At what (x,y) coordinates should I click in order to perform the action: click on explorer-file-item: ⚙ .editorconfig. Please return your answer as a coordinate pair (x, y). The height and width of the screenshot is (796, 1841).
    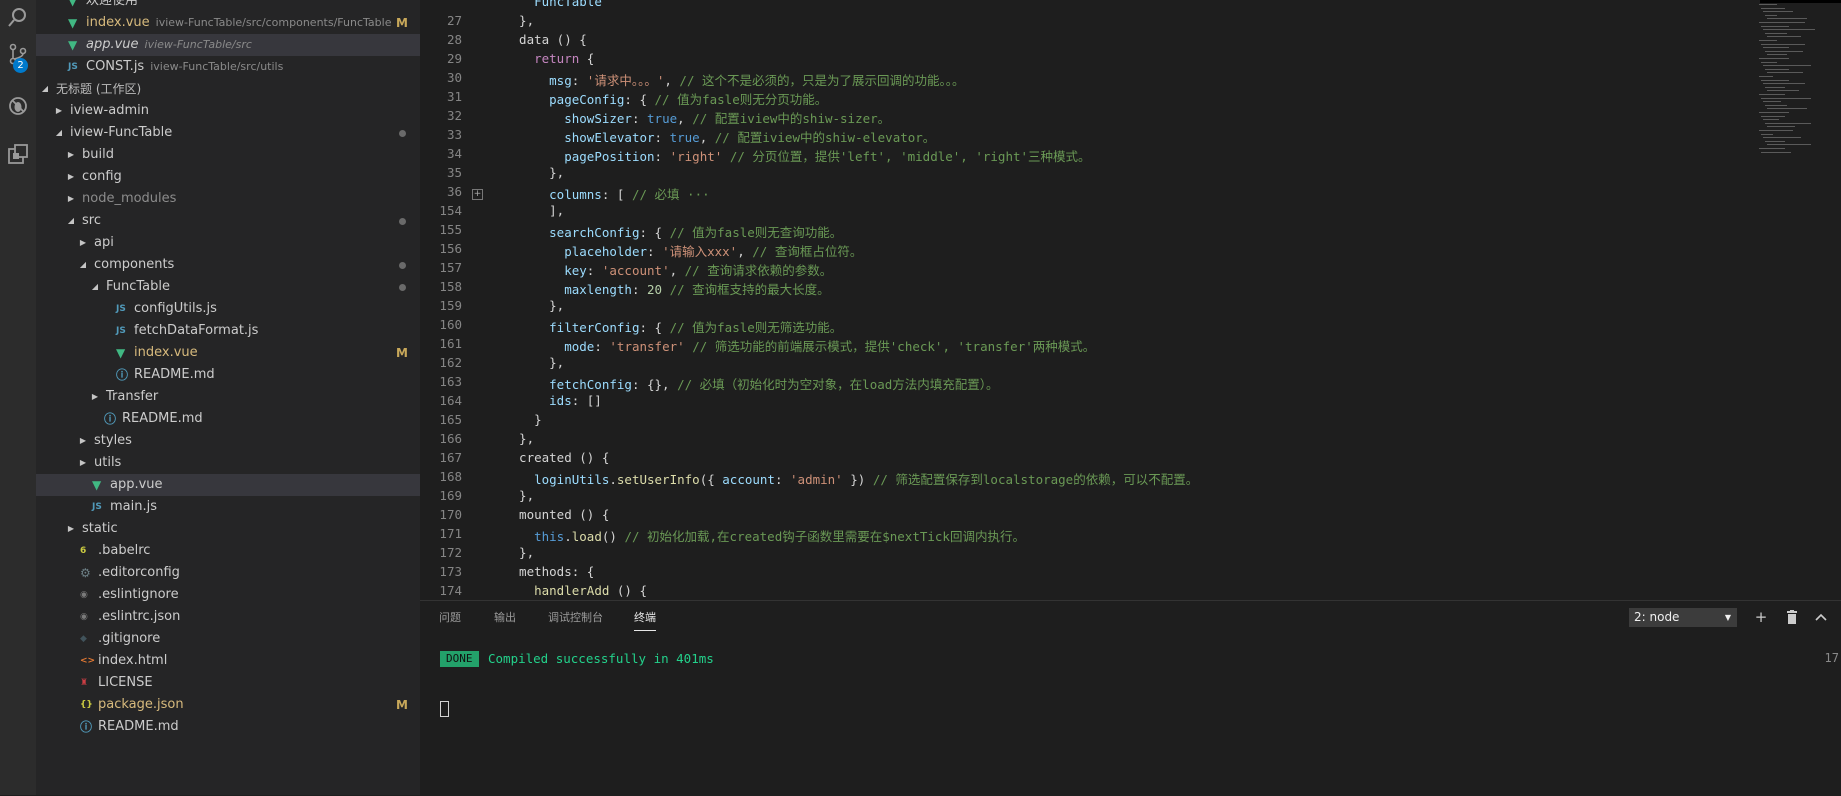
    Looking at the image, I should click on (228, 573).